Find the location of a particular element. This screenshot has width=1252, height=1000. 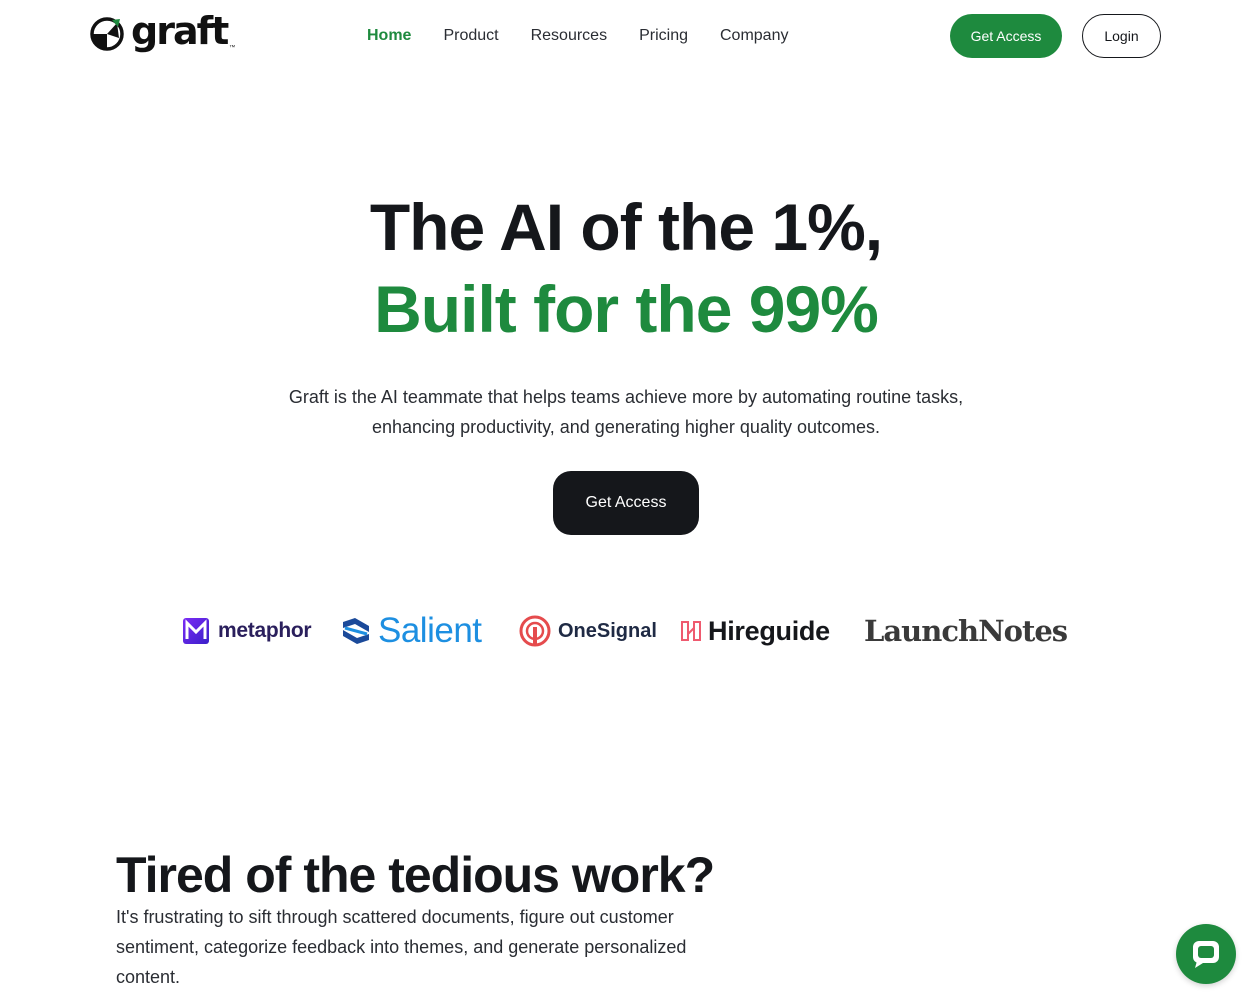

onesignal-wordmark: OneSignal is located at coordinates (607, 630).